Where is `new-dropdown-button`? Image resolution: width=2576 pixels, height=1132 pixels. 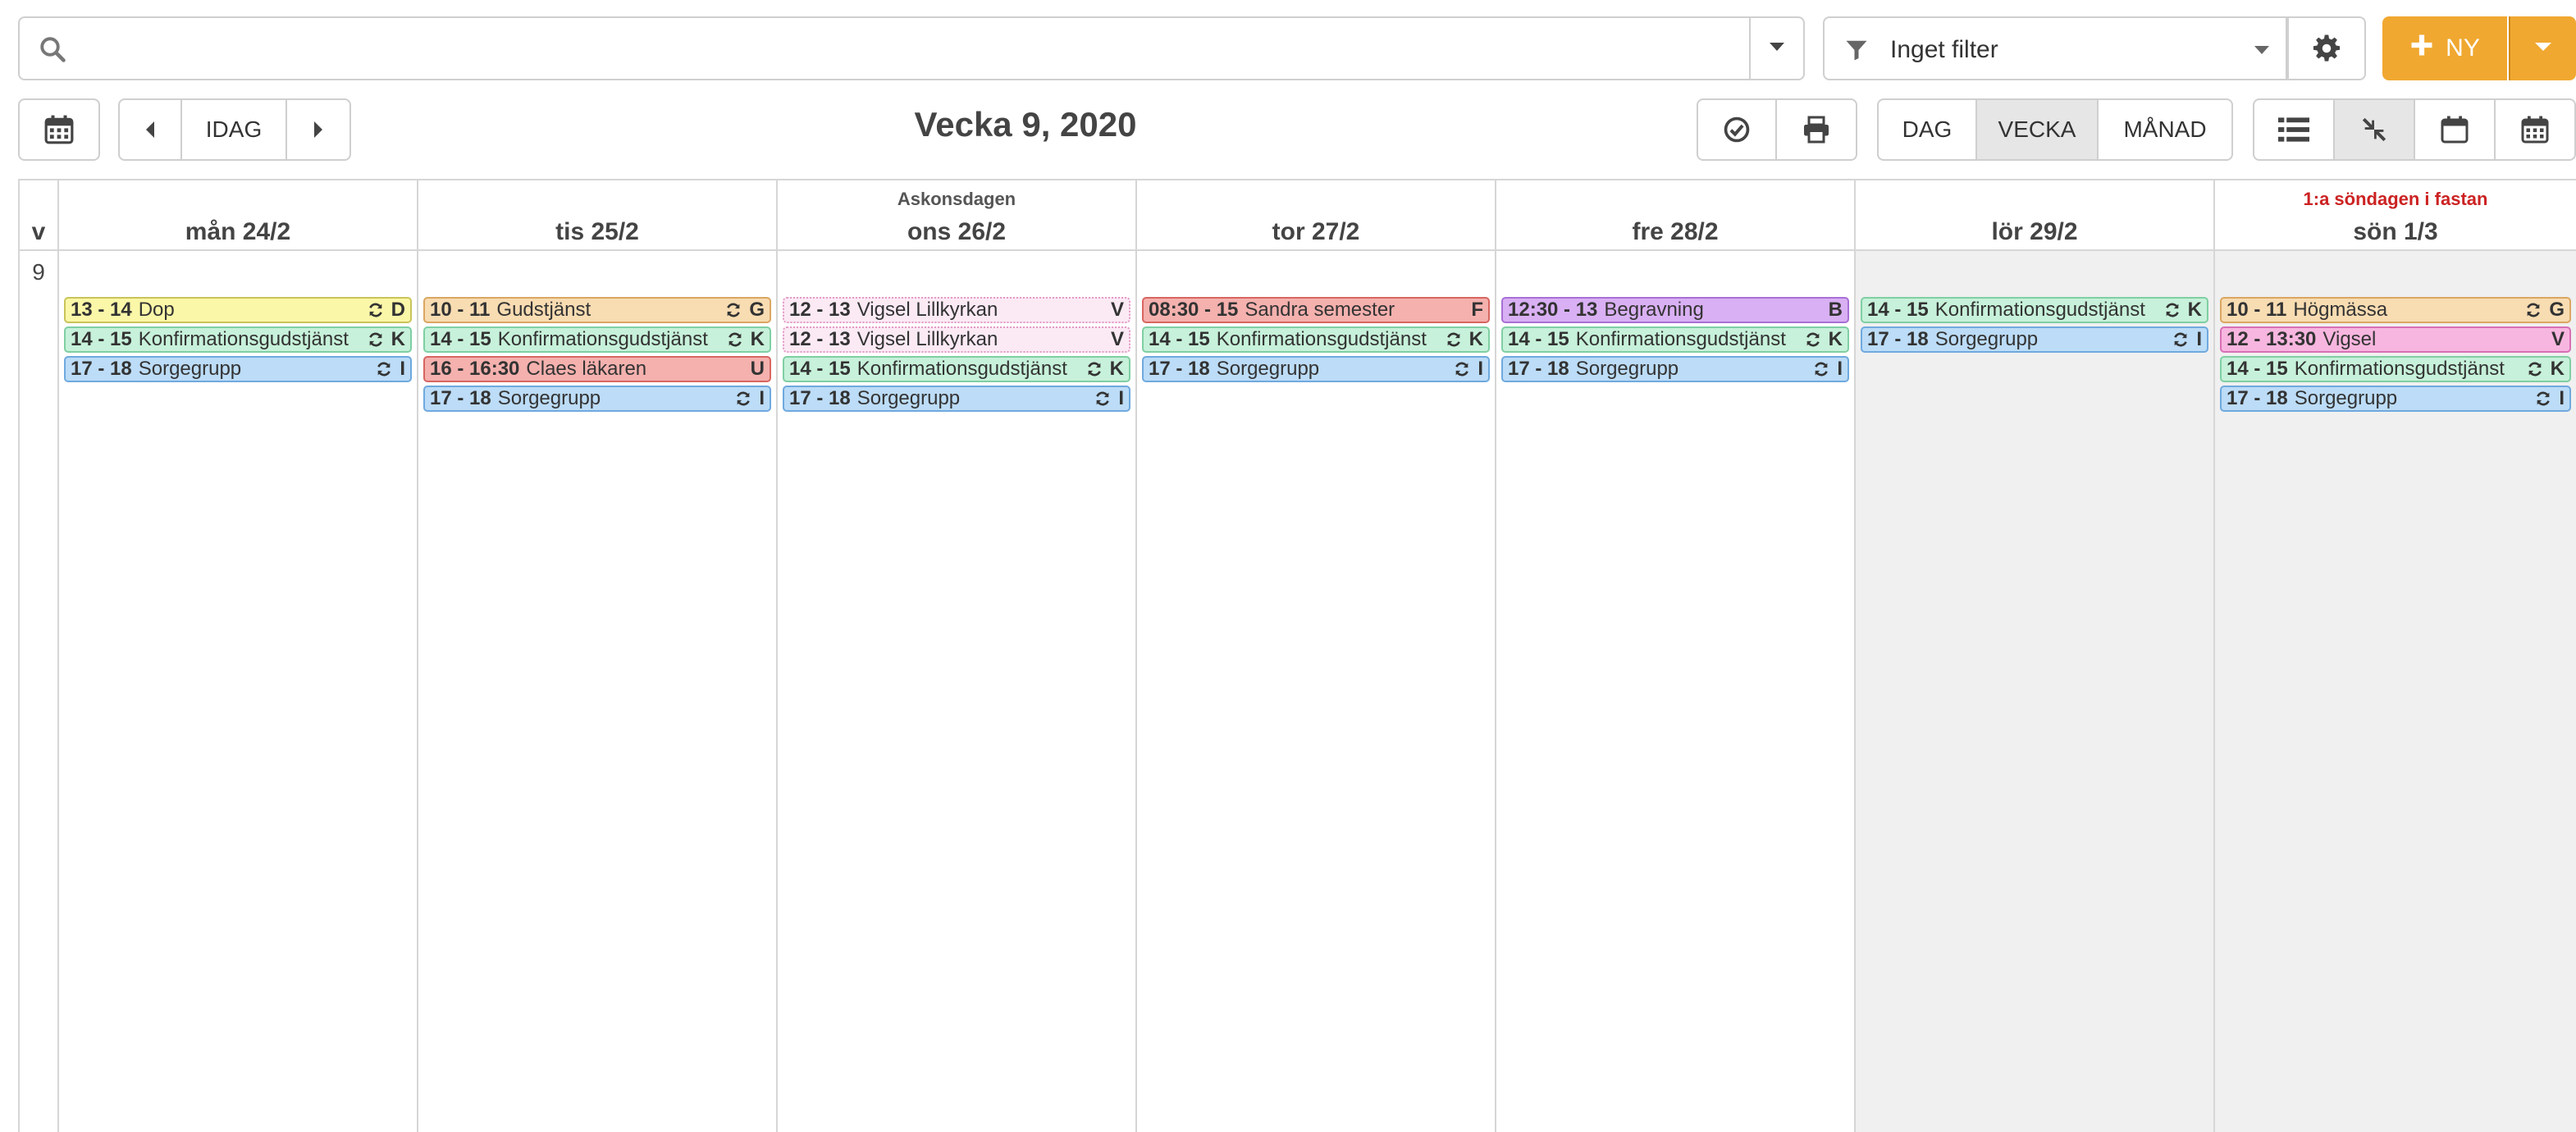
new-dropdown-button is located at coordinates (2543, 48).